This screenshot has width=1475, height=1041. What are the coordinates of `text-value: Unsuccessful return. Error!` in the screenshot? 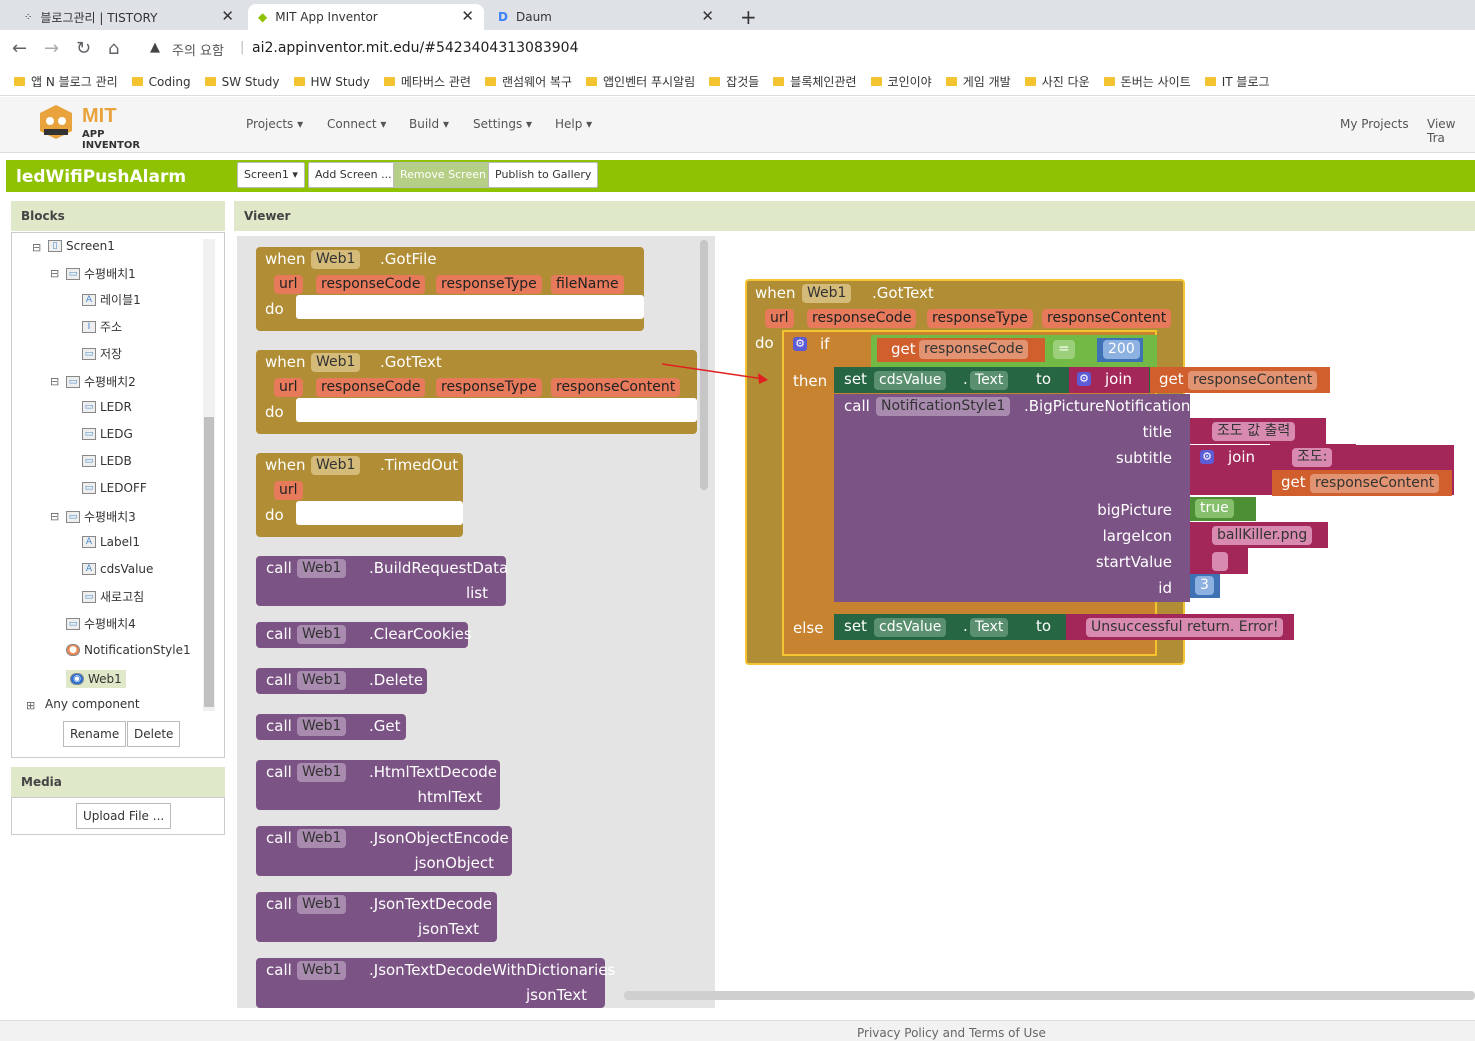 It's located at (1185, 627).